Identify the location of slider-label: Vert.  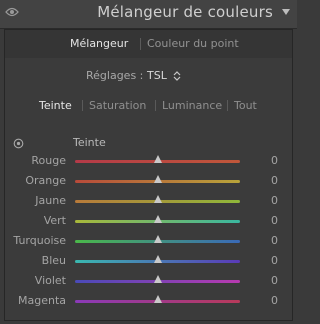
(54, 220).